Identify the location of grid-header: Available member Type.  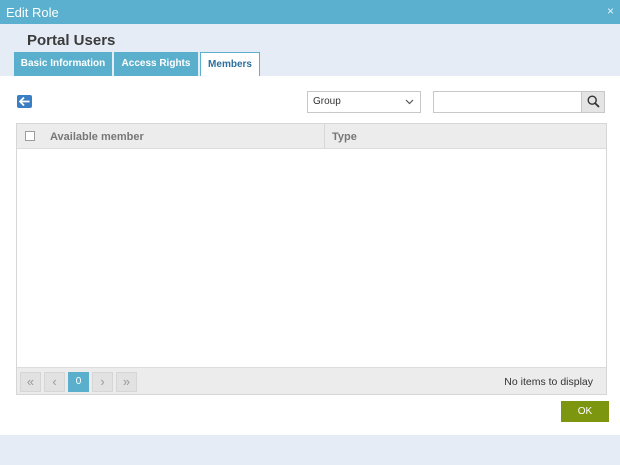
(311, 136).